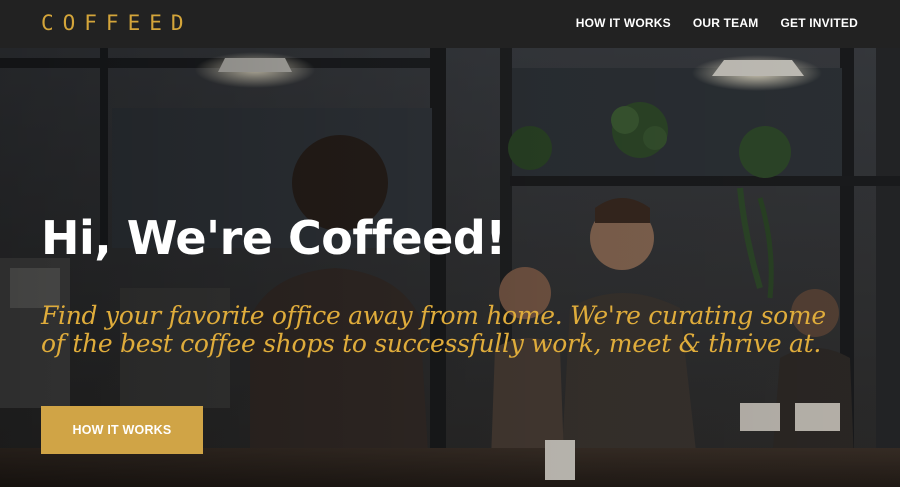 This screenshot has height=487, width=900. Describe the element at coordinates (122, 430) in the screenshot. I see `how-it-works-button: HOW IT WORKS` at that location.